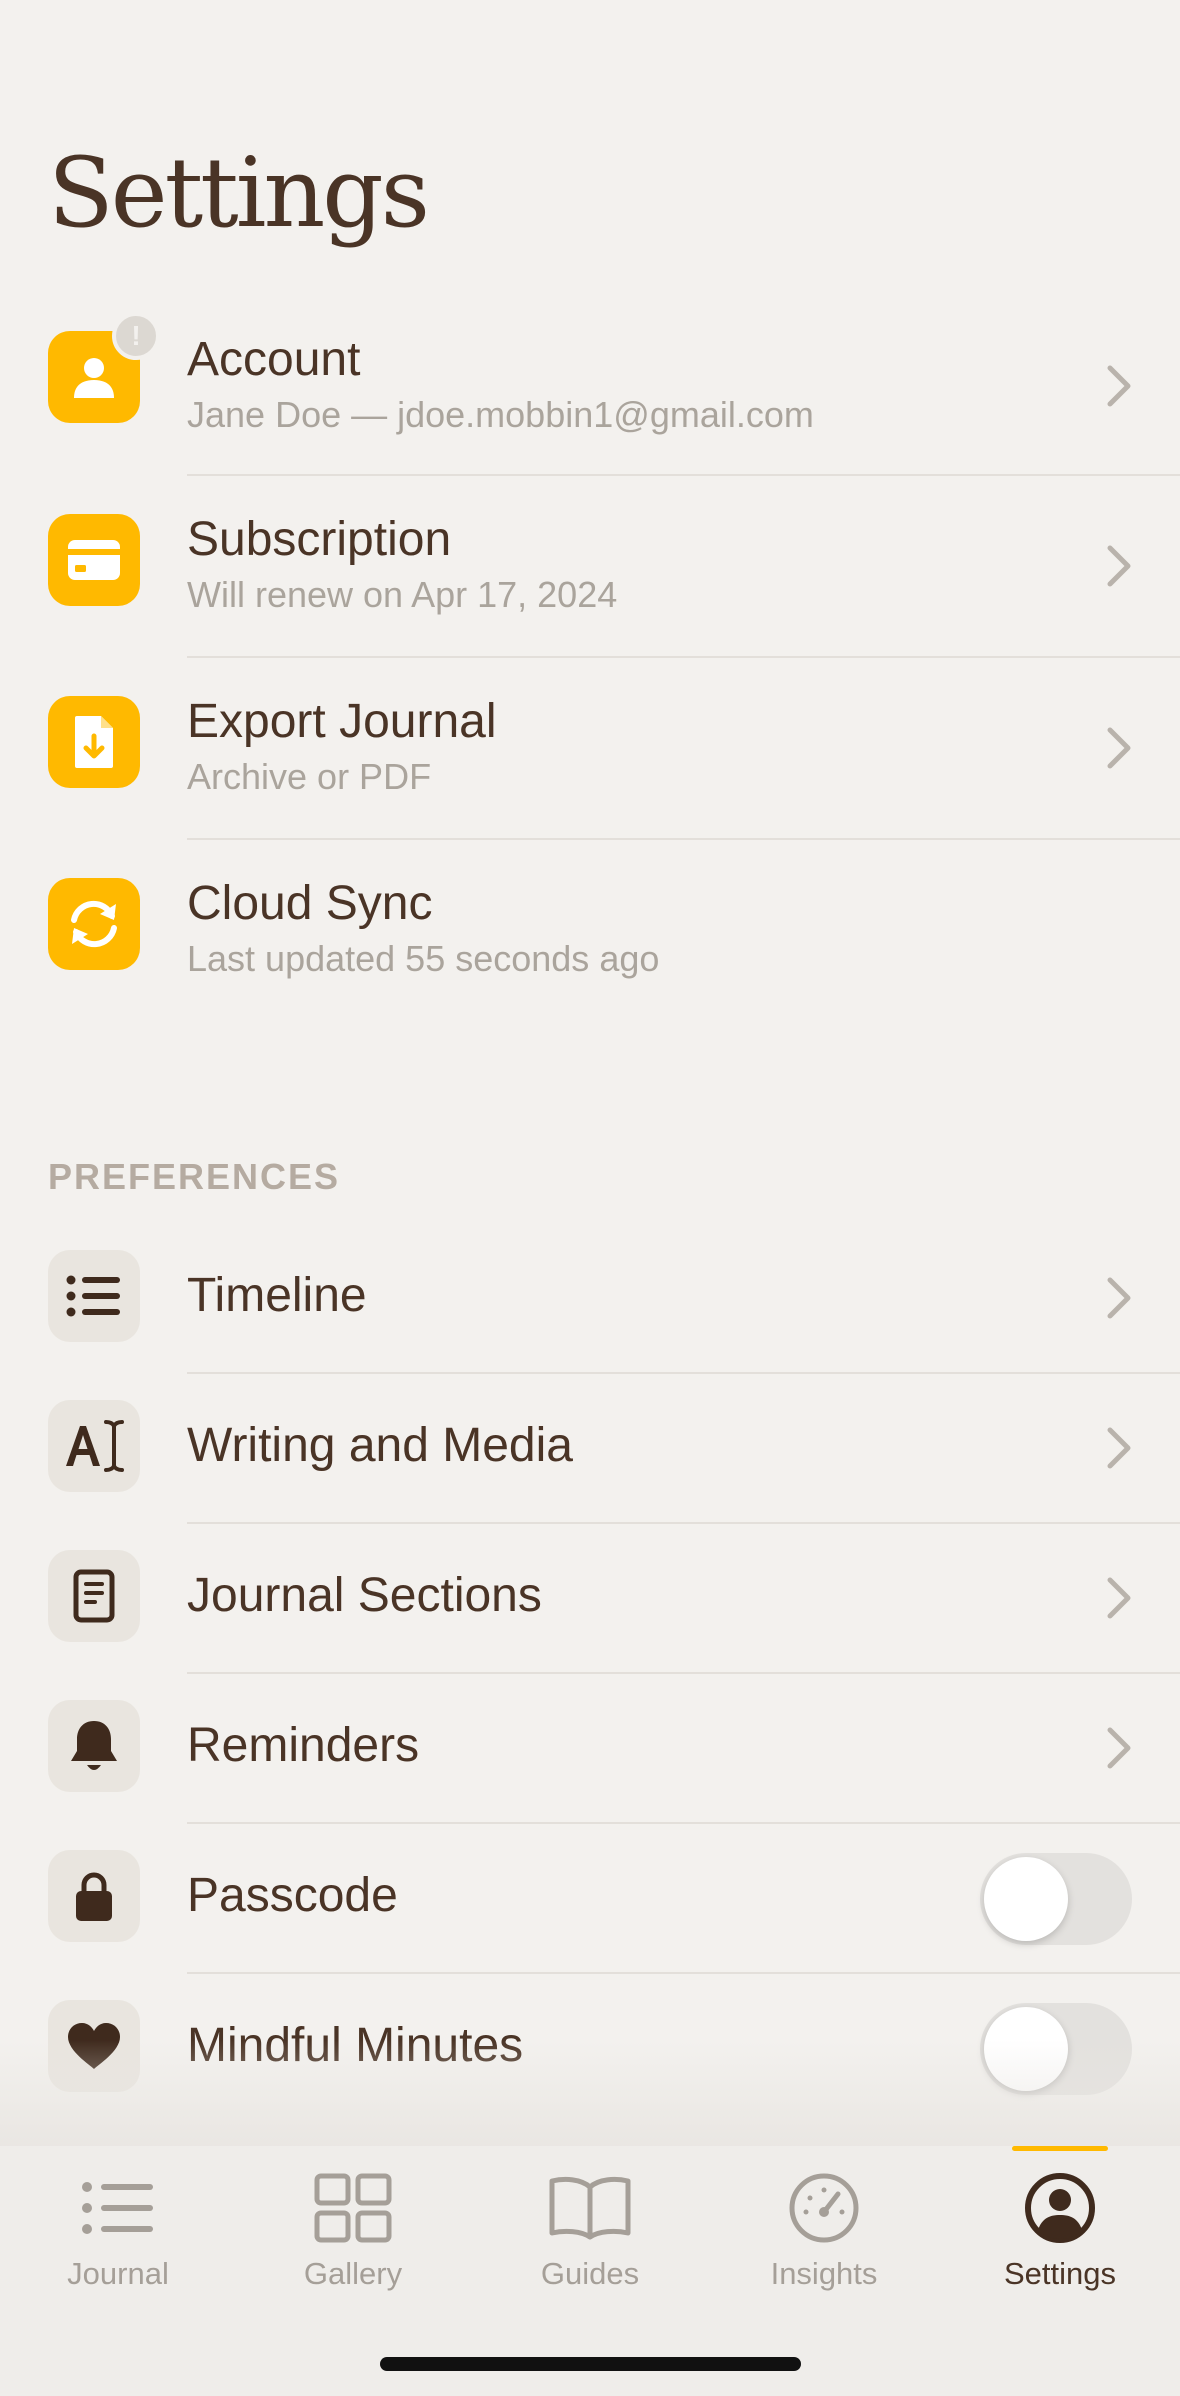 The width and height of the screenshot is (1180, 2396). Describe the element at coordinates (94, 560) in the screenshot. I see `credit-card-icon` at that location.